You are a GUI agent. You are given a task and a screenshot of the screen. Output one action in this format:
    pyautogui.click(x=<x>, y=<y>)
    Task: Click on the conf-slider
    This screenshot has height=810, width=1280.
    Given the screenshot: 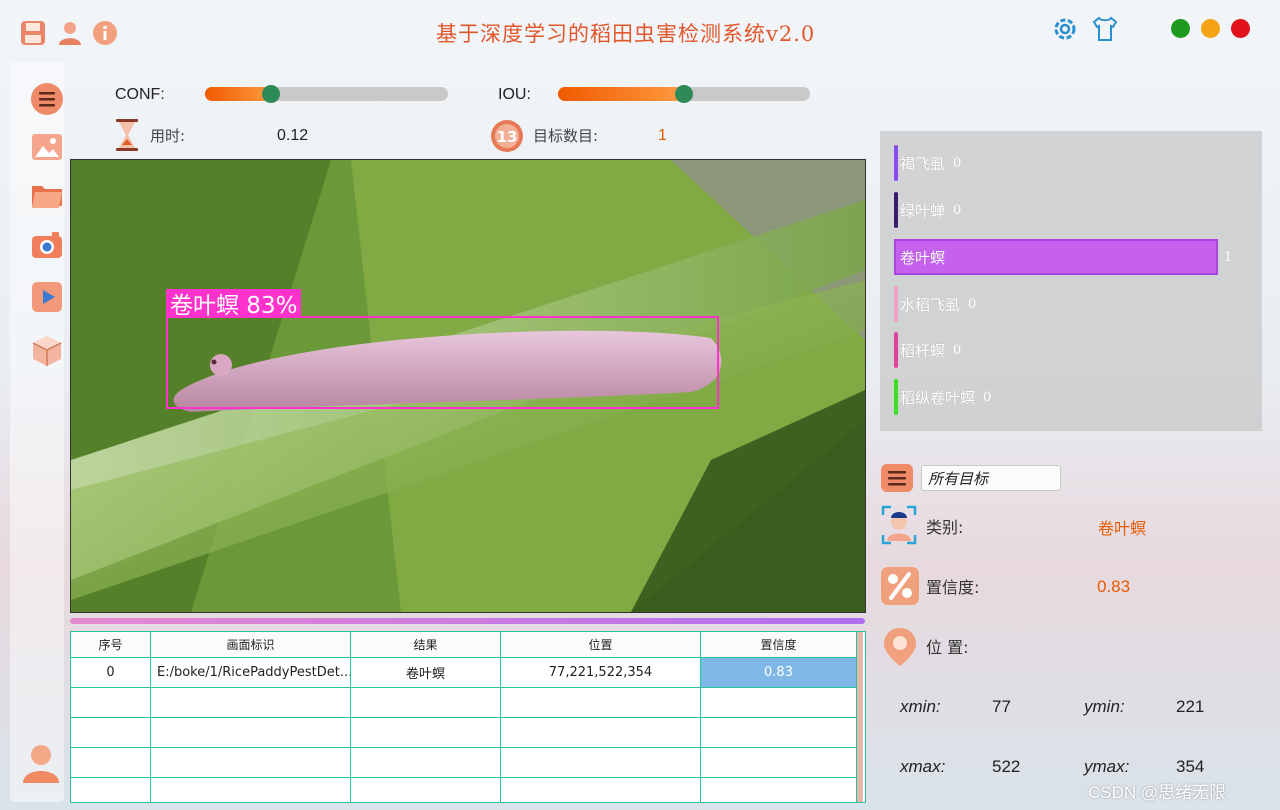 What is the action you would take?
    pyautogui.click(x=326, y=94)
    